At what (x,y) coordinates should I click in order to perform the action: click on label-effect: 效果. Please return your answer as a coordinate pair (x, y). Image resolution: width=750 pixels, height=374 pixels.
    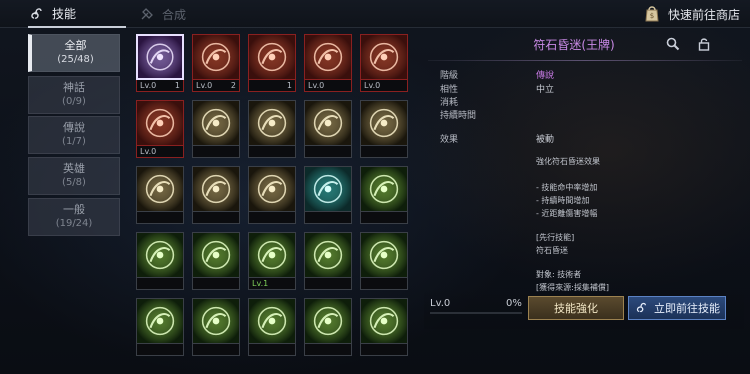
    Looking at the image, I should click on (449, 140).